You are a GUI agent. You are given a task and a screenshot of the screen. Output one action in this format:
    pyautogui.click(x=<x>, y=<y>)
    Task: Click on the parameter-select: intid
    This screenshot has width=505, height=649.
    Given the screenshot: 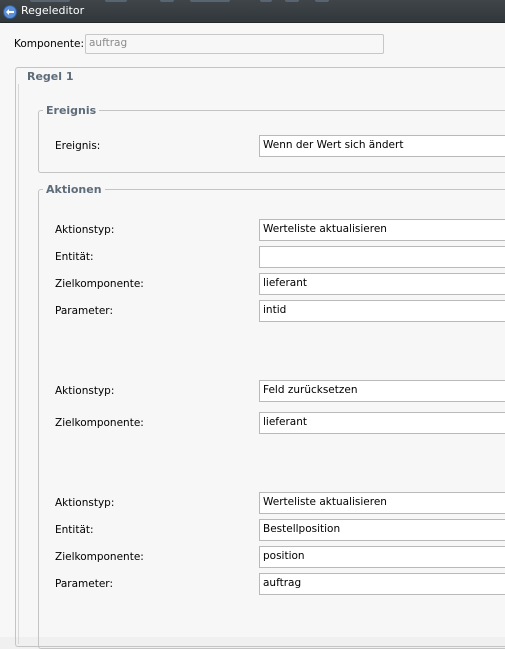 What is the action you would take?
    pyautogui.click(x=382, y=311)
    